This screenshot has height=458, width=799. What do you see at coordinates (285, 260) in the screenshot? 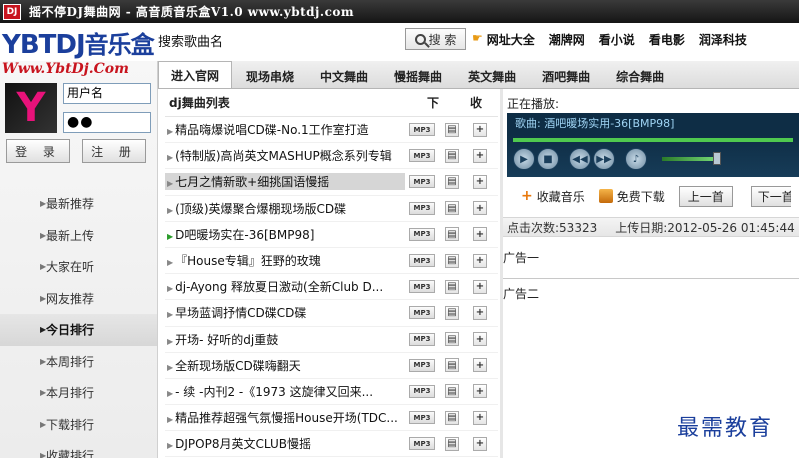
I see `song-title: ▶ 『House专辑』狂野的玫瑰` at bounding box center [285, 260].